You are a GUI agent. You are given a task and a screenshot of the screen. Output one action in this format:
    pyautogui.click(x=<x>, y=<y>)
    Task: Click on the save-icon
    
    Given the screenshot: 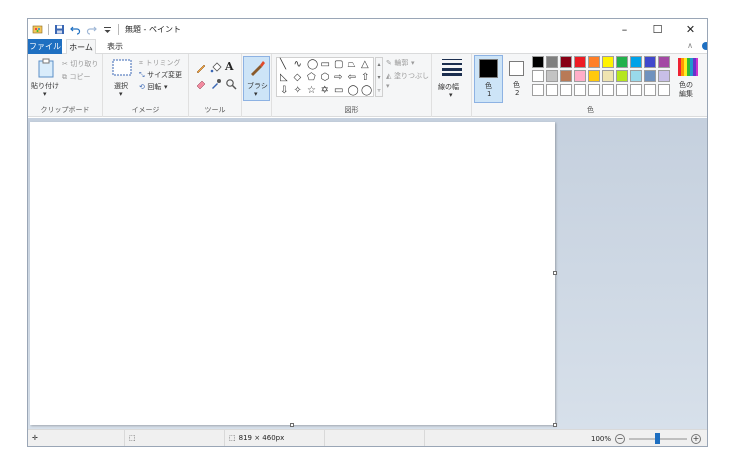 What is the action you would take?
    pyautogui.click(x=59, y=29)
    